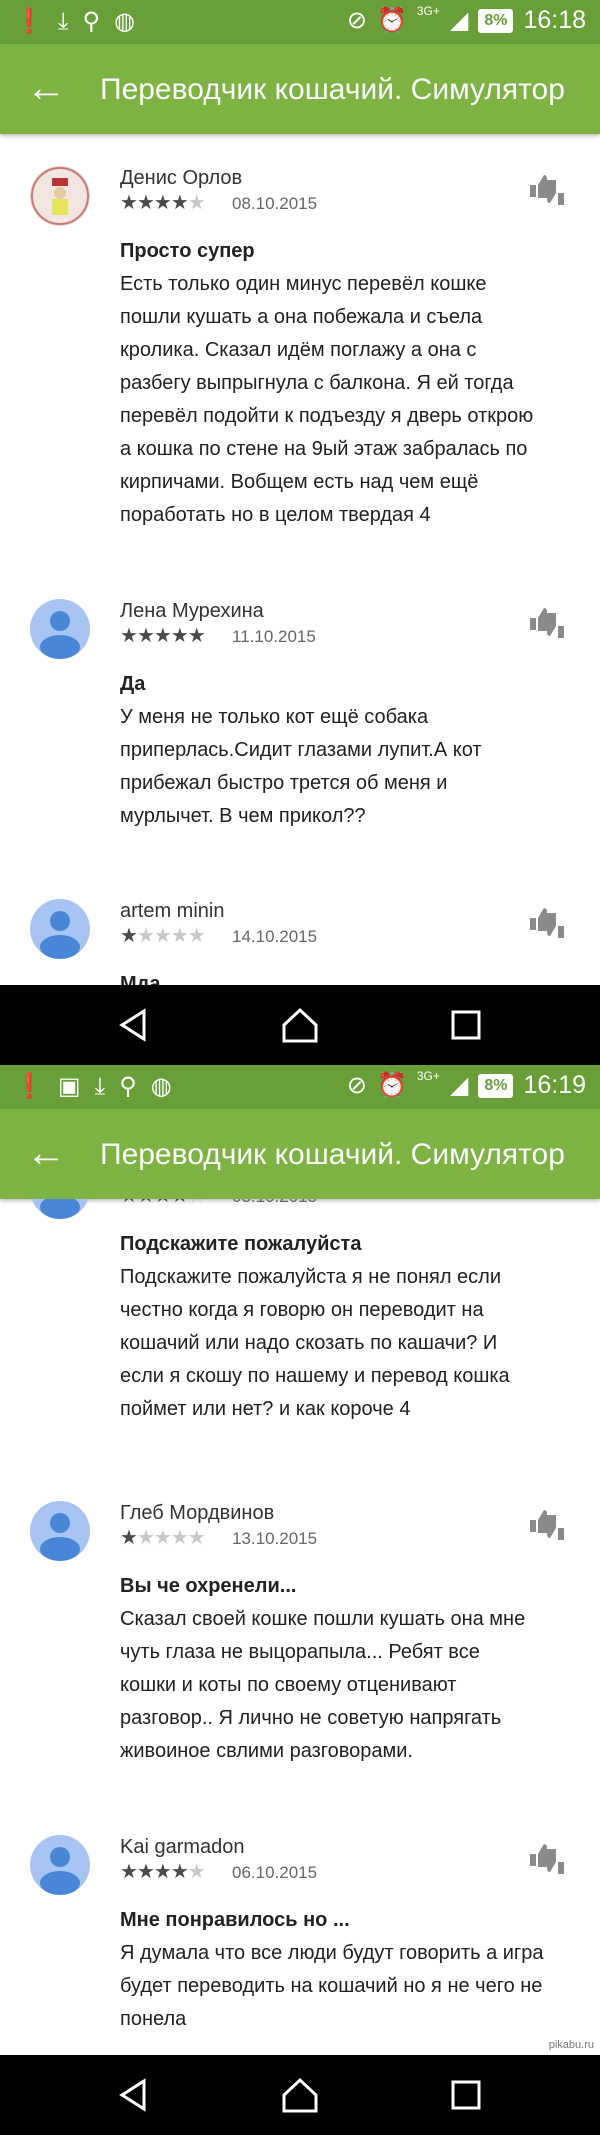  I want to click on review-date: 11.10.2015, so click(274, 636).